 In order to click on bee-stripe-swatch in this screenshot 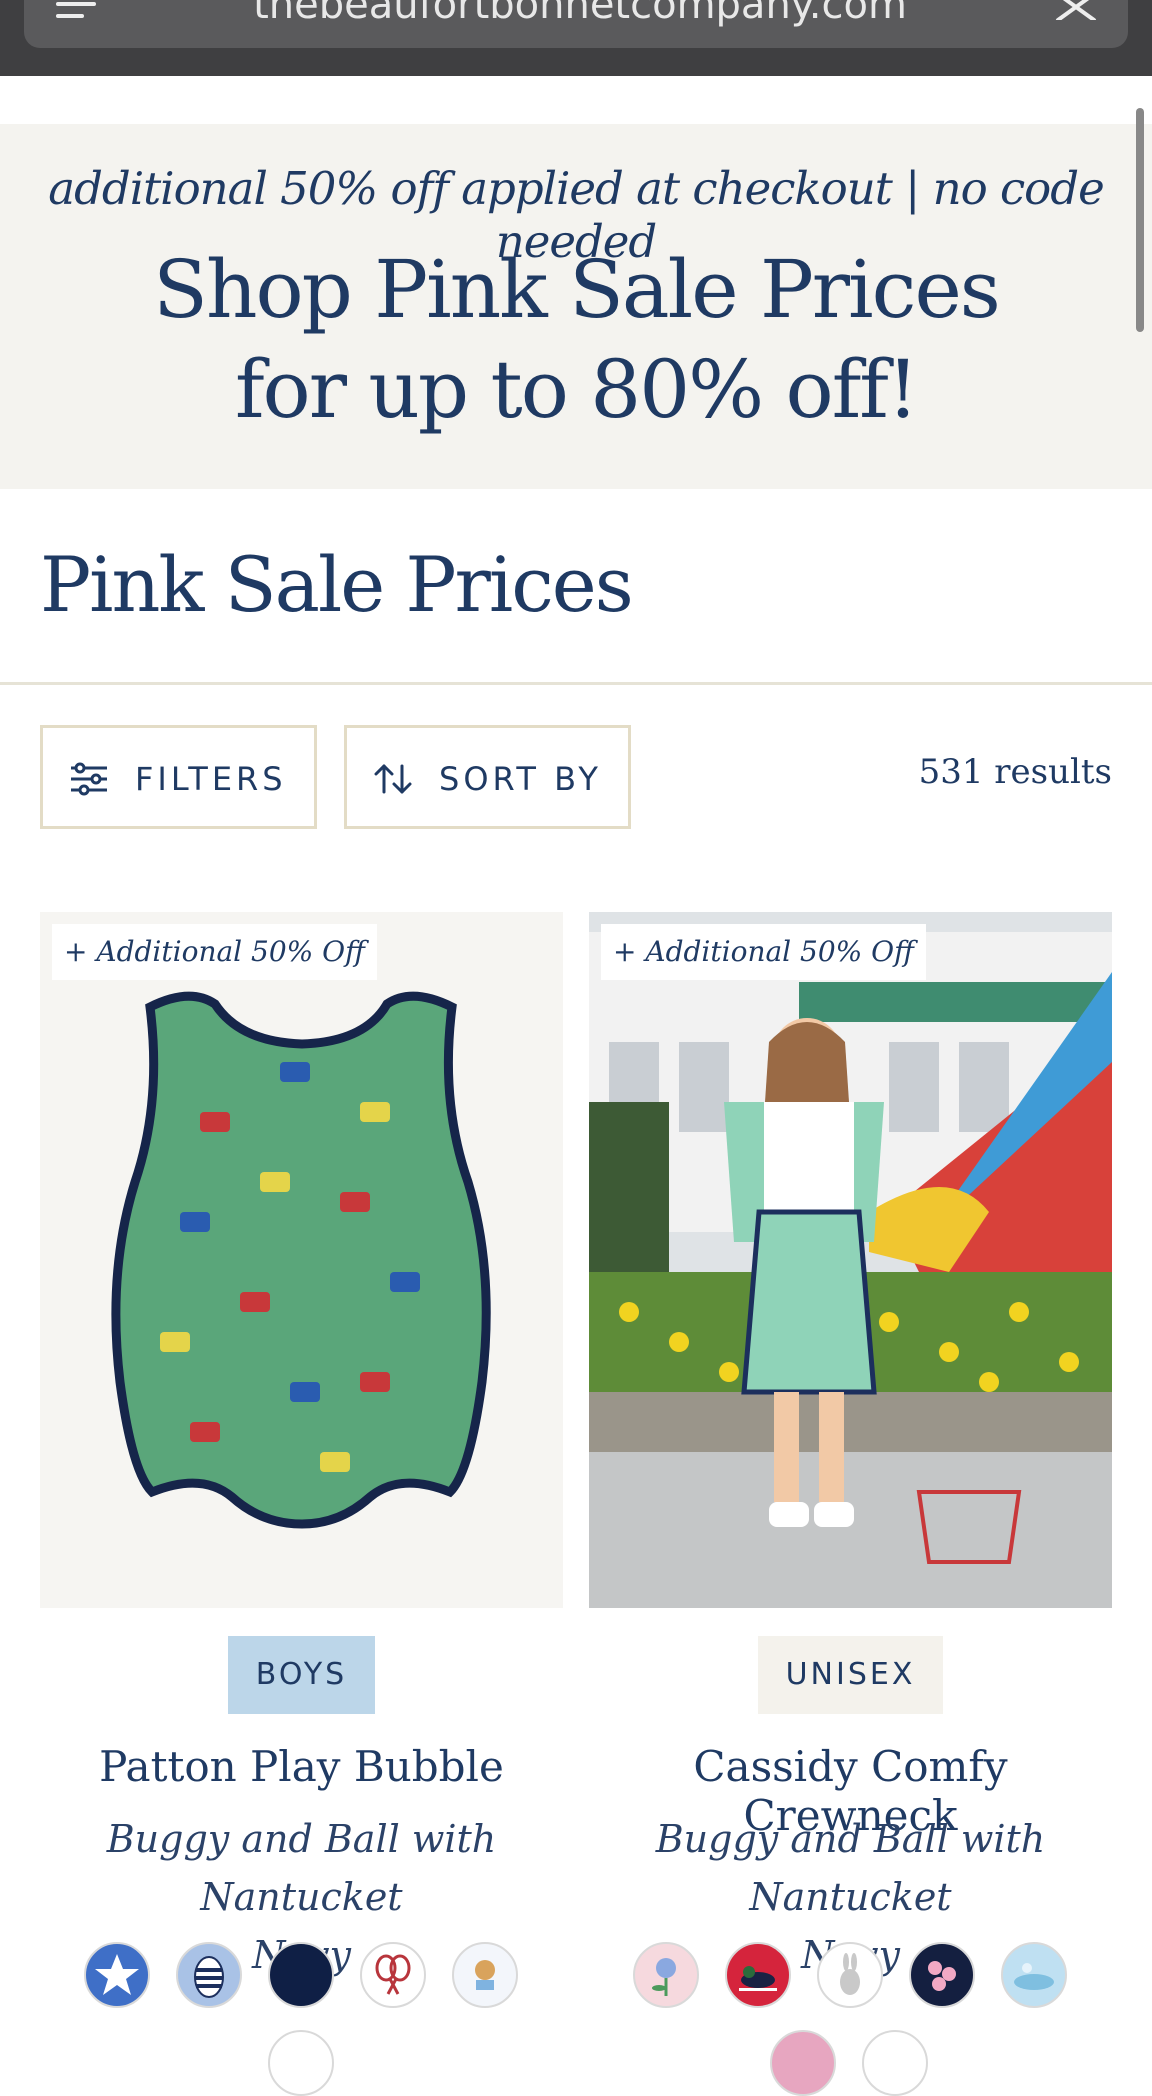, I will do `click(209, 1975)`.